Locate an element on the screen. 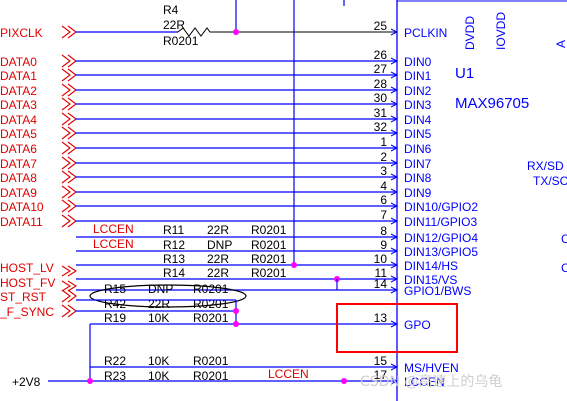 This screenshot has width=567, height=401. pin-number: 4 is located at coordinates (383, 186).